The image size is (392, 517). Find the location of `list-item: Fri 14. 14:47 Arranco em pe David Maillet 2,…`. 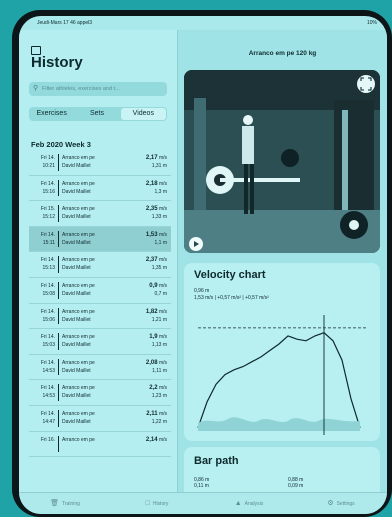

list-item: Fri 14. 14:47 Arranco em pe David Maillet 2,… is located at coordinates (100, 419).